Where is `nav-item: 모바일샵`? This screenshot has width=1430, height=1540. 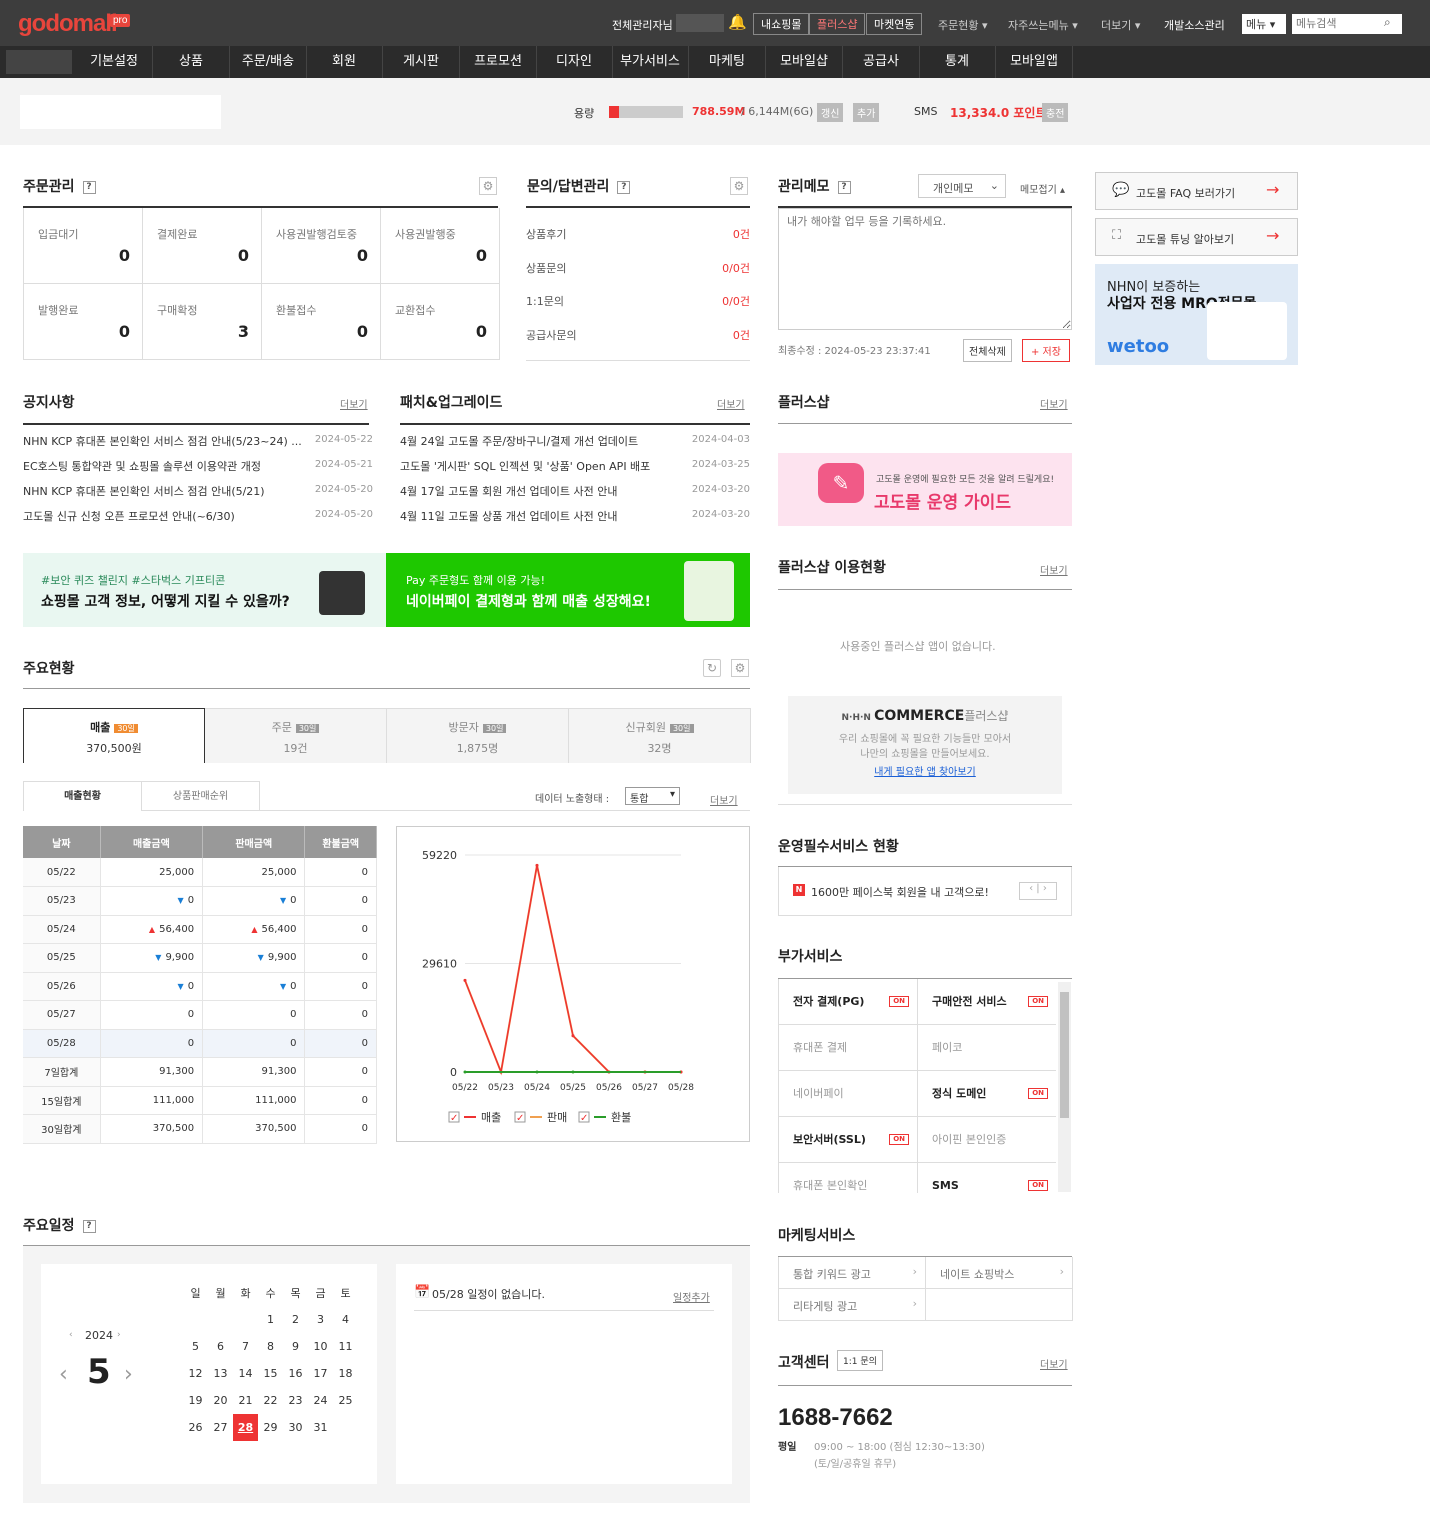 nav-item: 모바일샵 is located at coordinates (804, 62).